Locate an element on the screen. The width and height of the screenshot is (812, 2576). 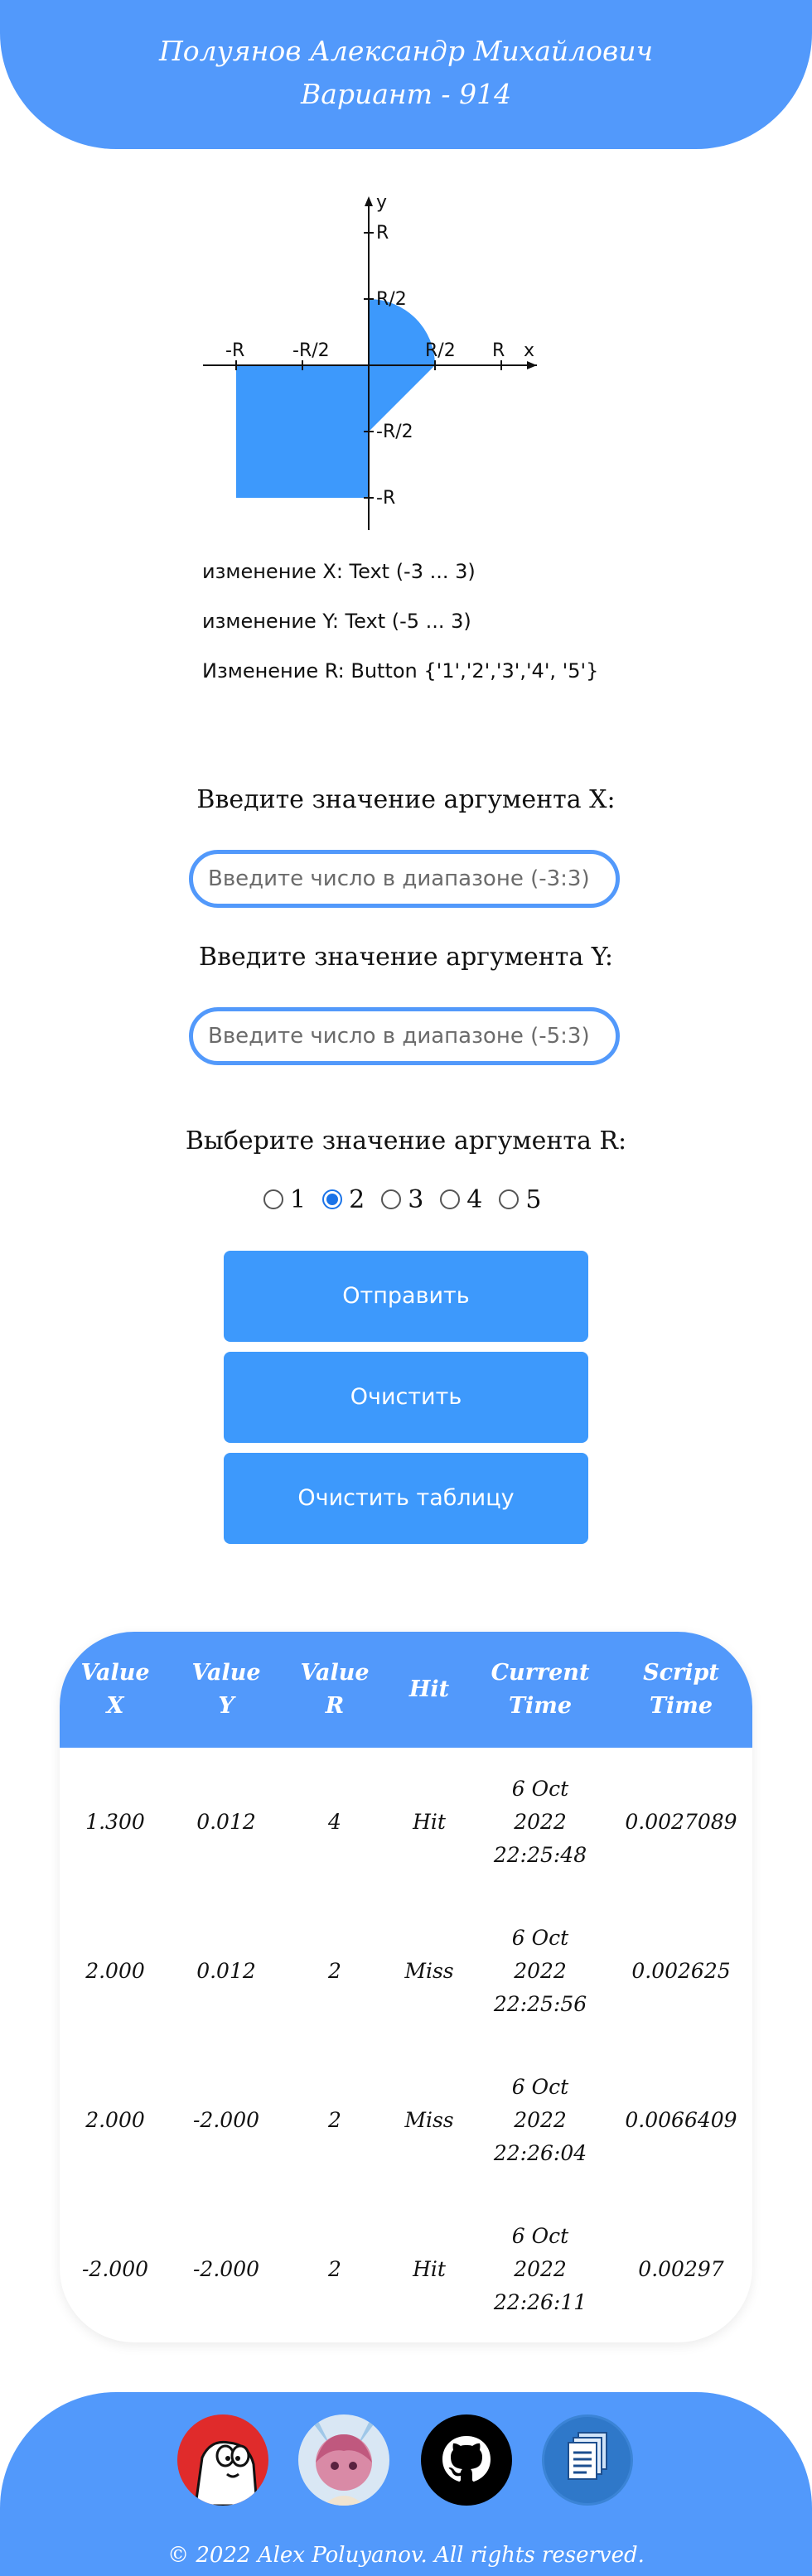
r-option-2: 2 is located at coordinates (344, 1199).